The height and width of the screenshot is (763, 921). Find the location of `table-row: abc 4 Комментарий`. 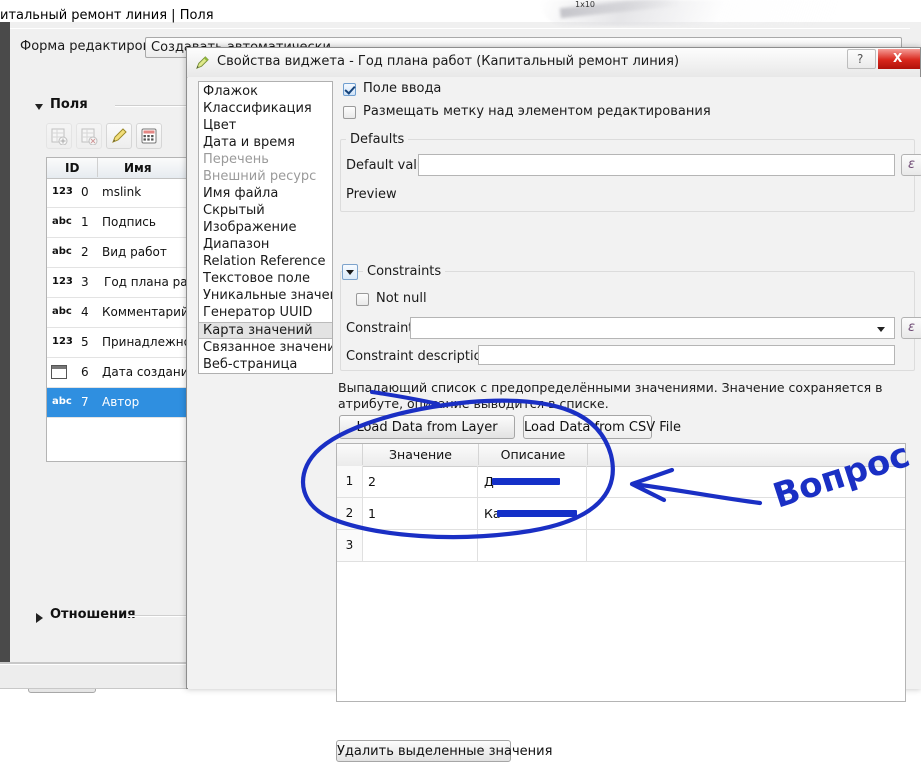

table-row: abc 4 Комментарий is located at coordinates (121, 313).